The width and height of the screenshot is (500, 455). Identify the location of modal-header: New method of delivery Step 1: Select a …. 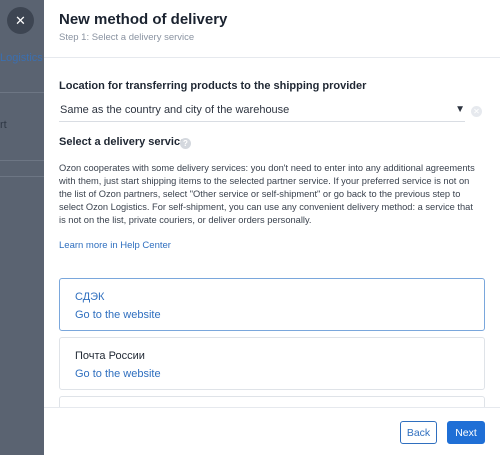
(272, 29).